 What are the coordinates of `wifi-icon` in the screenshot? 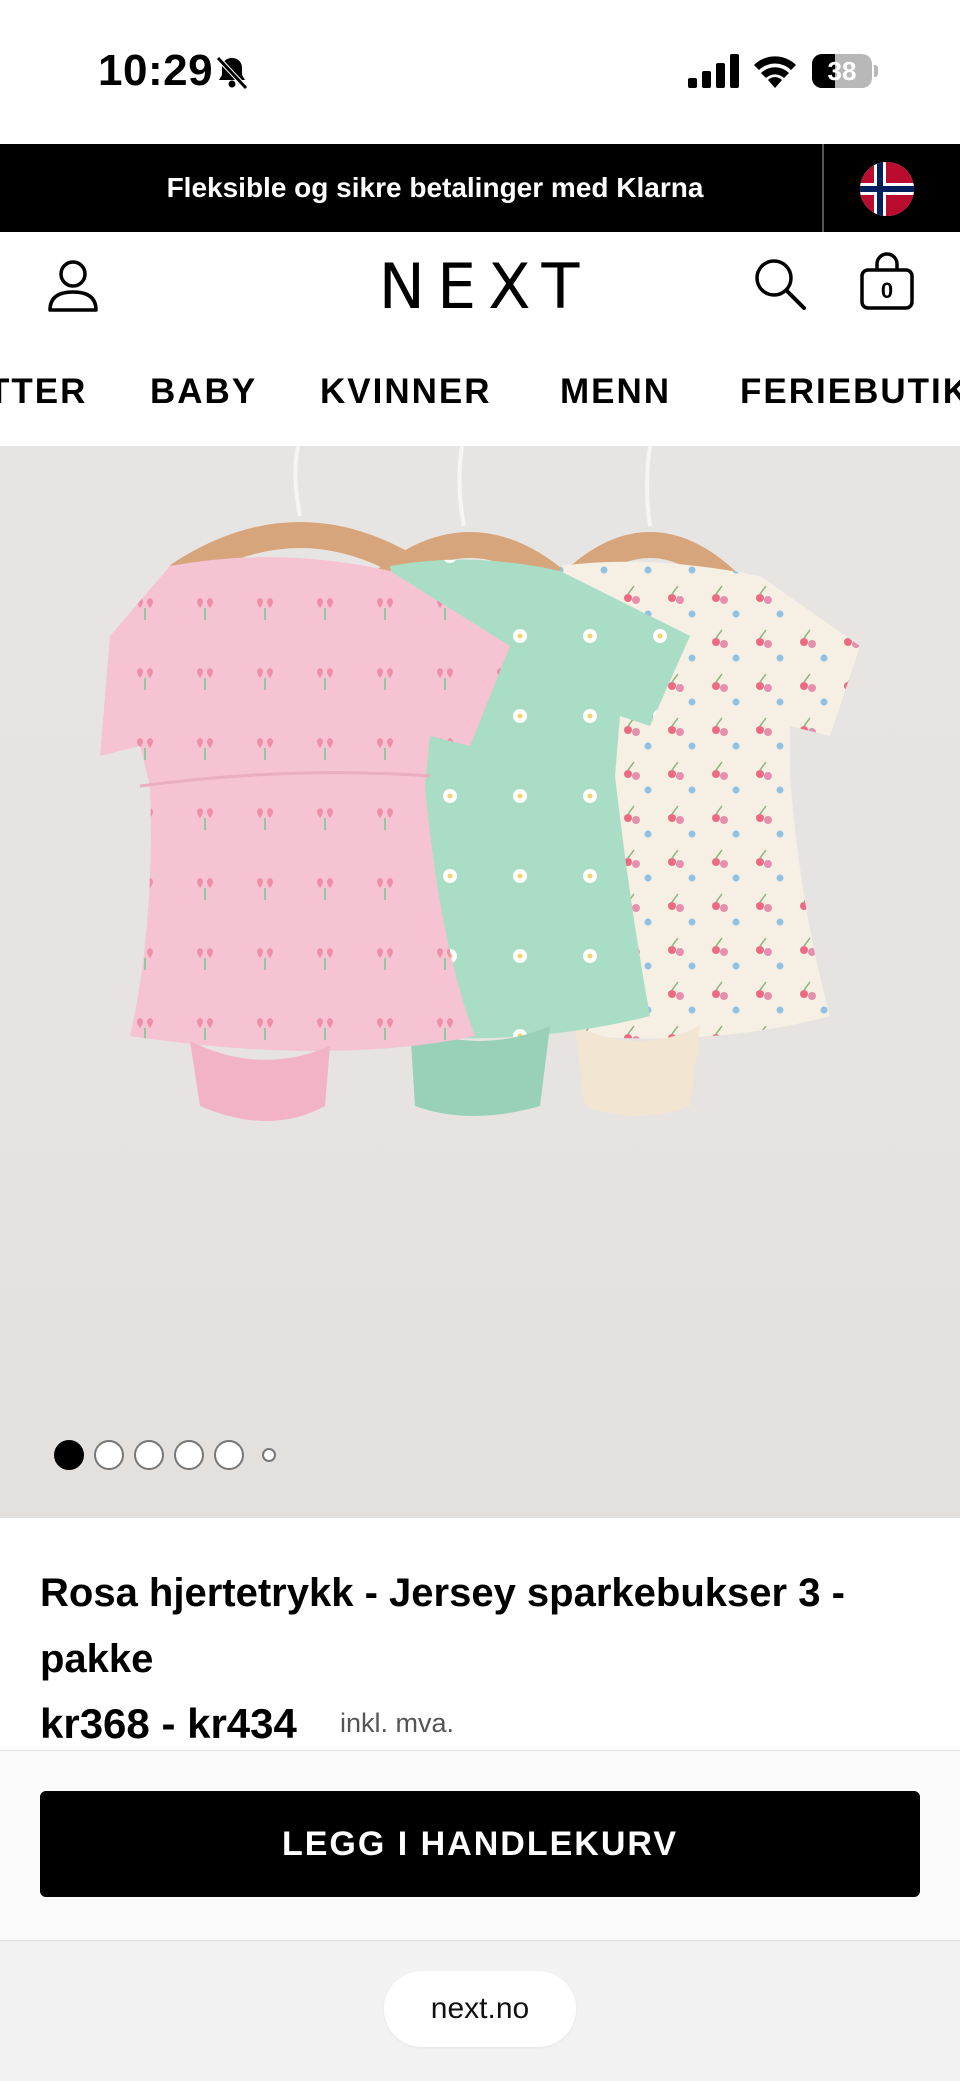 It's located at (775, 72).